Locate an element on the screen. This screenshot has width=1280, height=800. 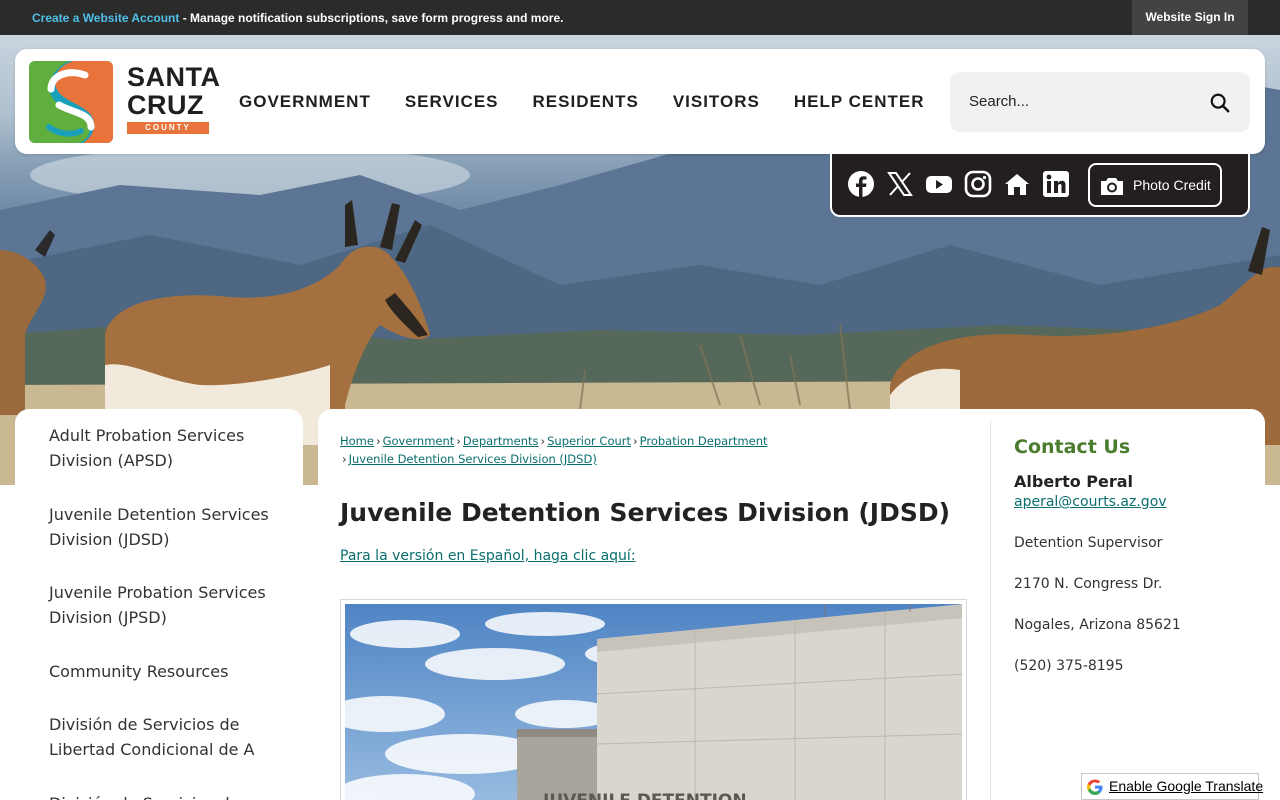
x-icon is located at coordinates (900, 184).